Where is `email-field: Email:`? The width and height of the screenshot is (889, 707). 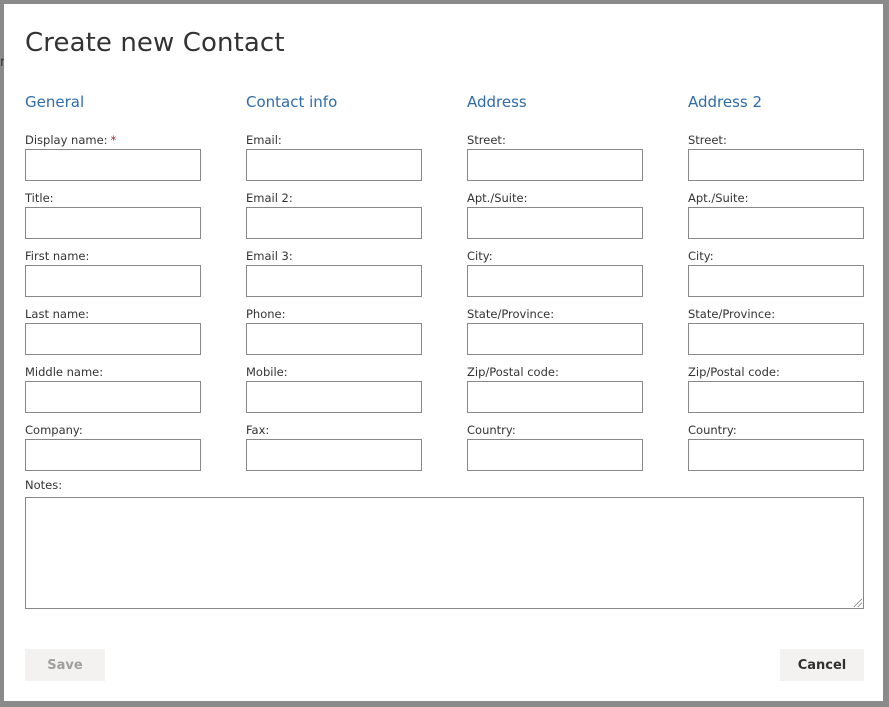 email-field: Email: is located at coordinates (334, 156).